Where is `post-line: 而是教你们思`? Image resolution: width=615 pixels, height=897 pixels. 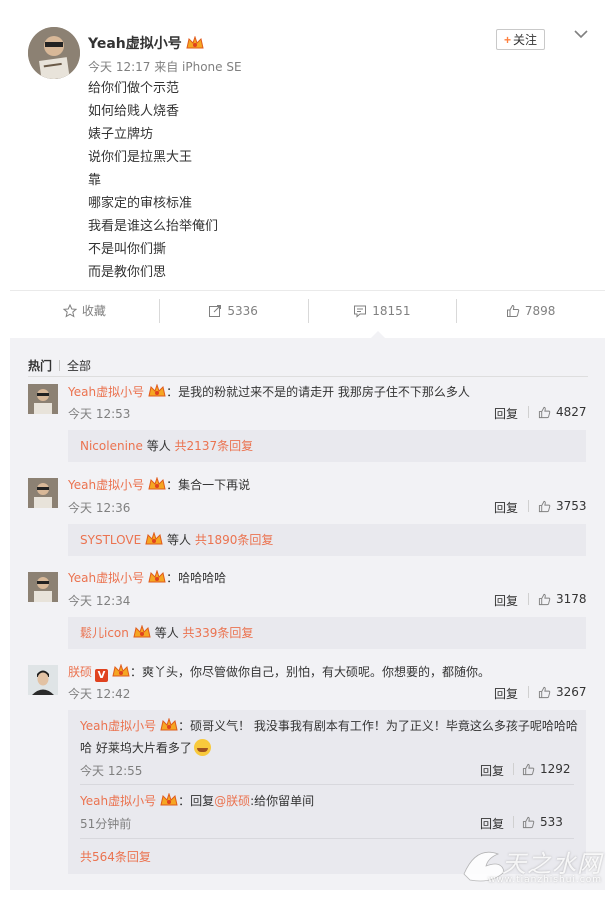
post-line: 而是教你们思 is located at coordinates (127, 272).